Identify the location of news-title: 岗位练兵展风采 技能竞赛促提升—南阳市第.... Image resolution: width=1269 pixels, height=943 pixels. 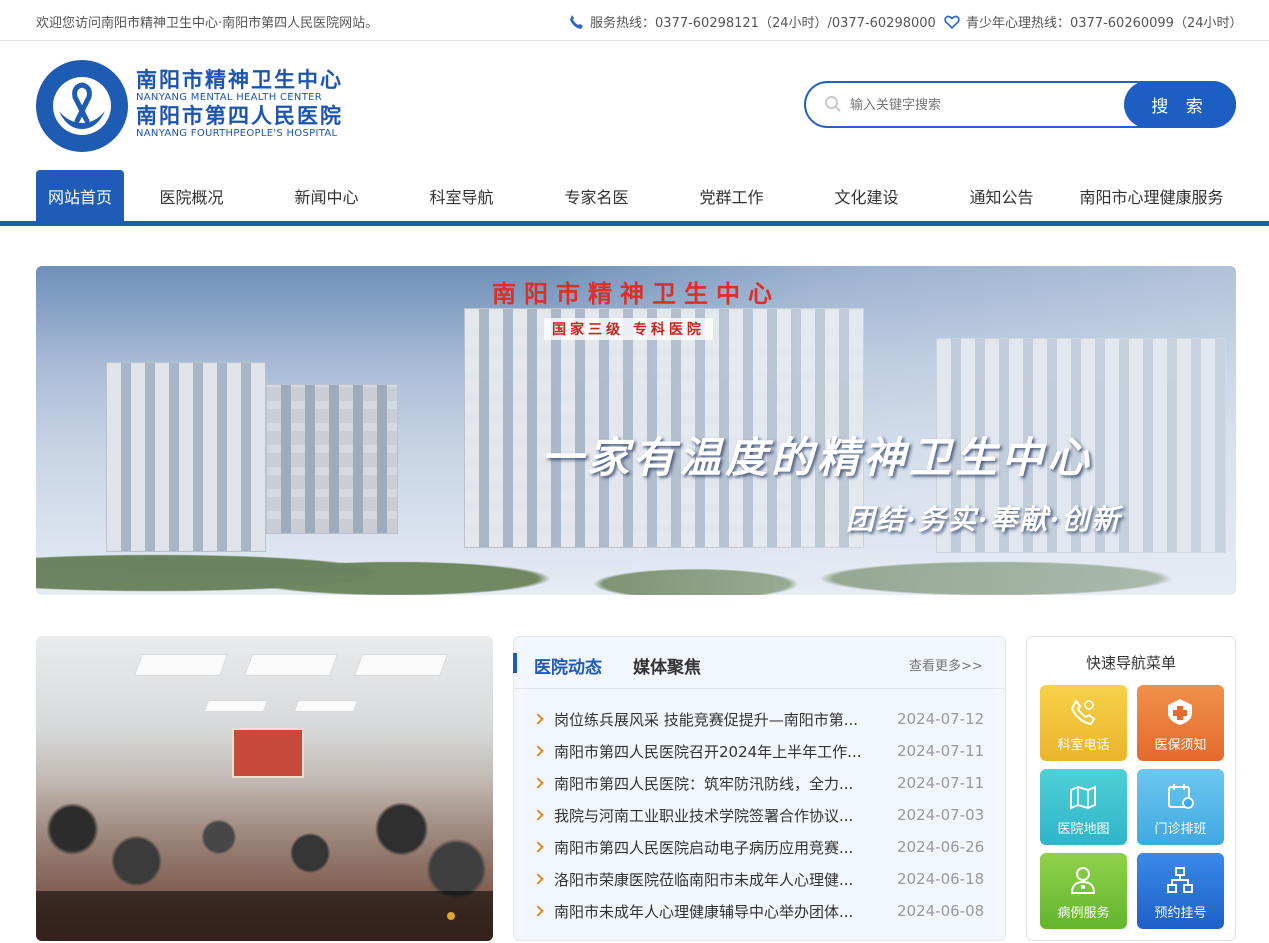
(716, 719).